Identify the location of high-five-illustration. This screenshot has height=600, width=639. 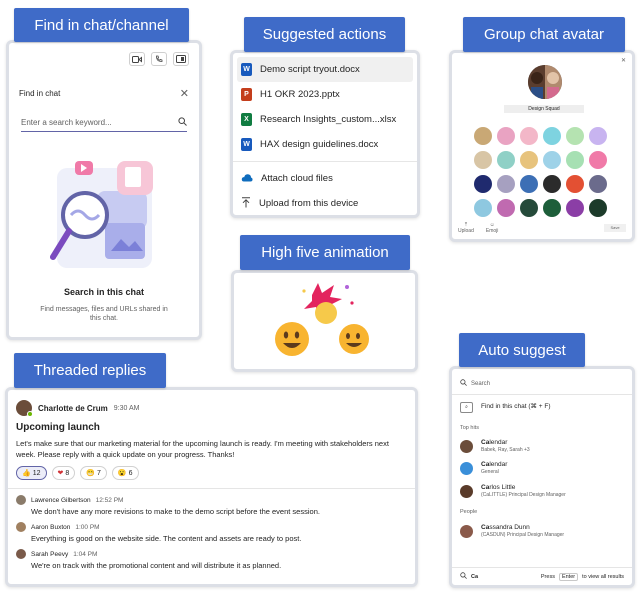
(322, 319).